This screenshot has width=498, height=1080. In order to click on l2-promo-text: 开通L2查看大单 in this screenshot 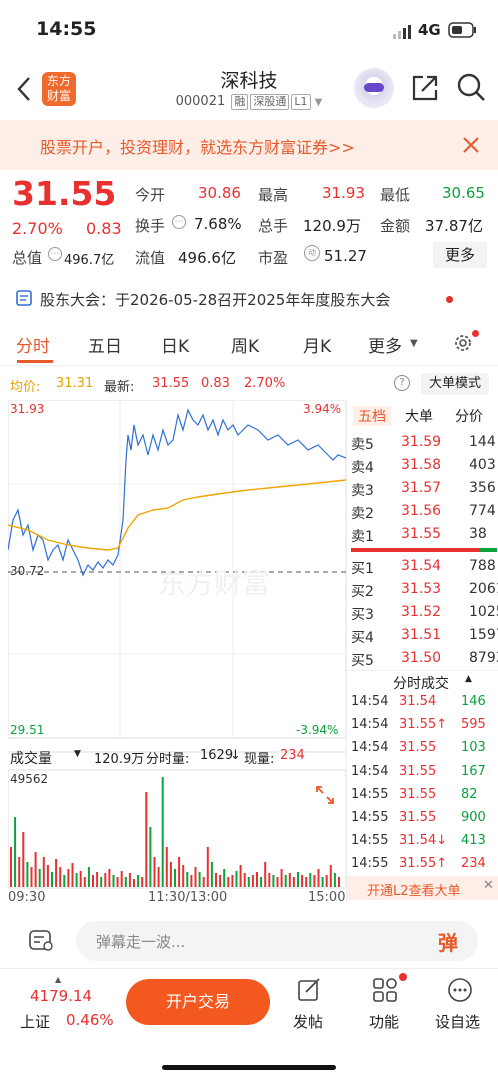, I will do `click(414, 889)`.